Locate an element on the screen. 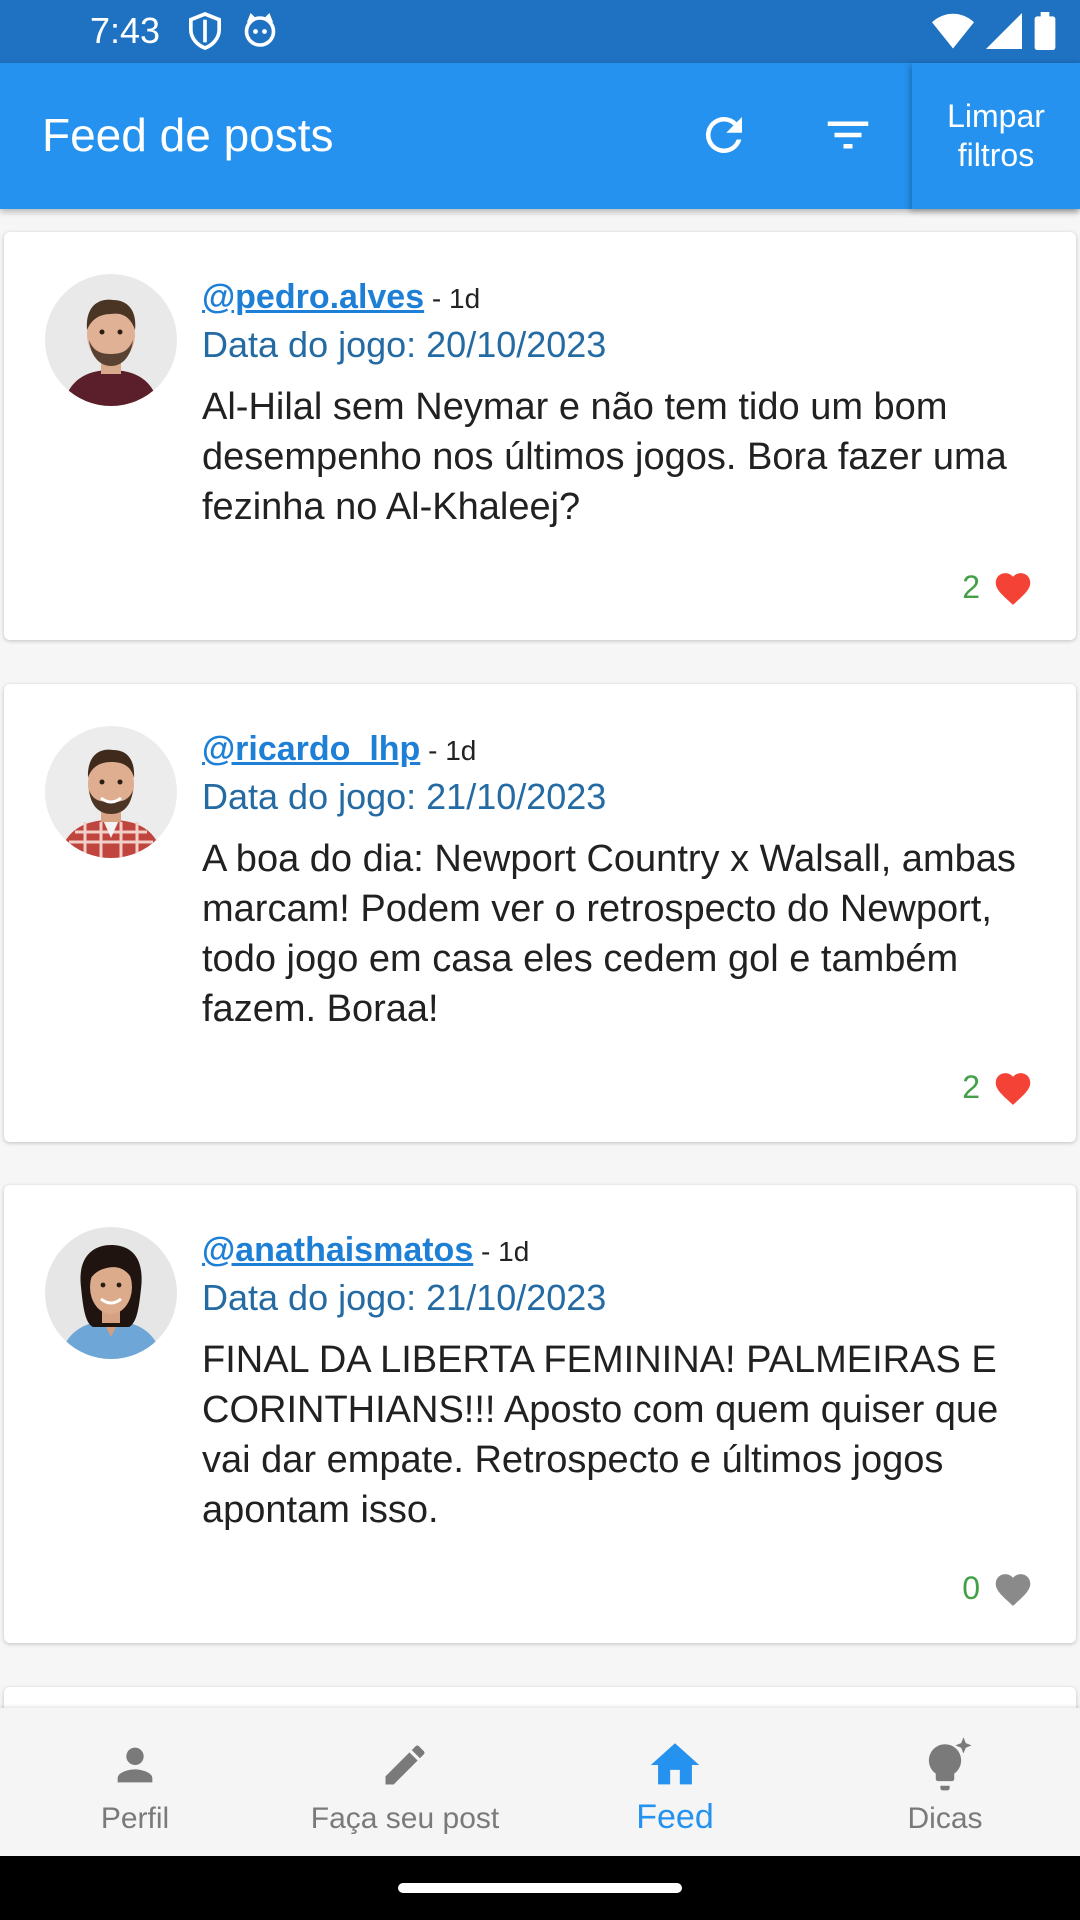  nav-item-perfil: Perfil is located at coordinates (135, 1786).